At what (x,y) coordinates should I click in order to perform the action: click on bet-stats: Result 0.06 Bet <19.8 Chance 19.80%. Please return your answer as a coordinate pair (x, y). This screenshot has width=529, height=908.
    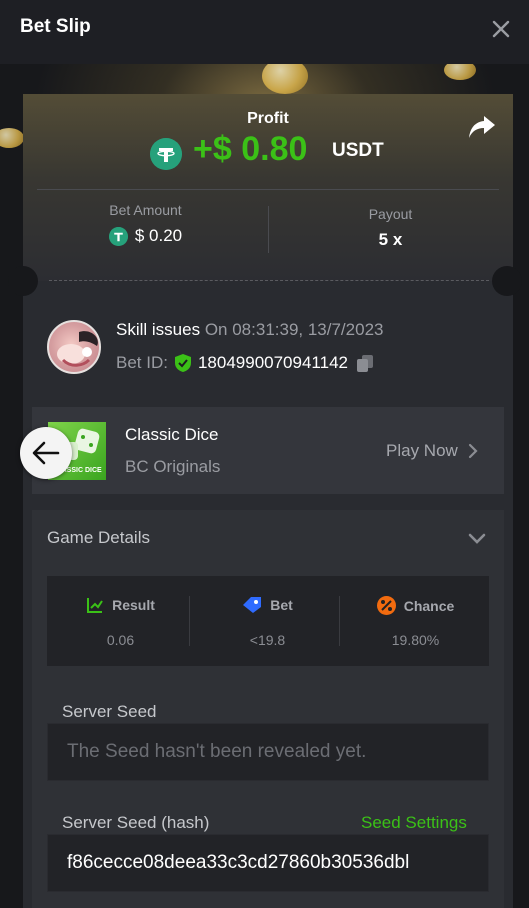
    Looking at the image, I should click on (268, 621).